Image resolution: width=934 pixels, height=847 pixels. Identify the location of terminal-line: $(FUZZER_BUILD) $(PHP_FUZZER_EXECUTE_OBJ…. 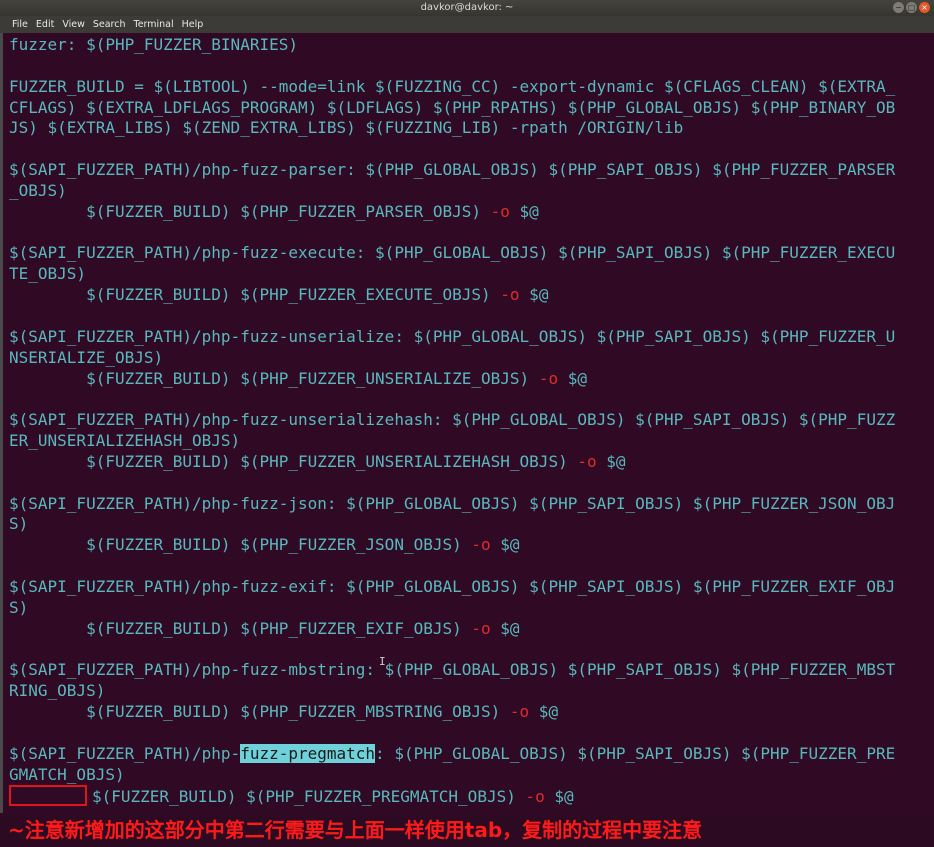
(469, 295).